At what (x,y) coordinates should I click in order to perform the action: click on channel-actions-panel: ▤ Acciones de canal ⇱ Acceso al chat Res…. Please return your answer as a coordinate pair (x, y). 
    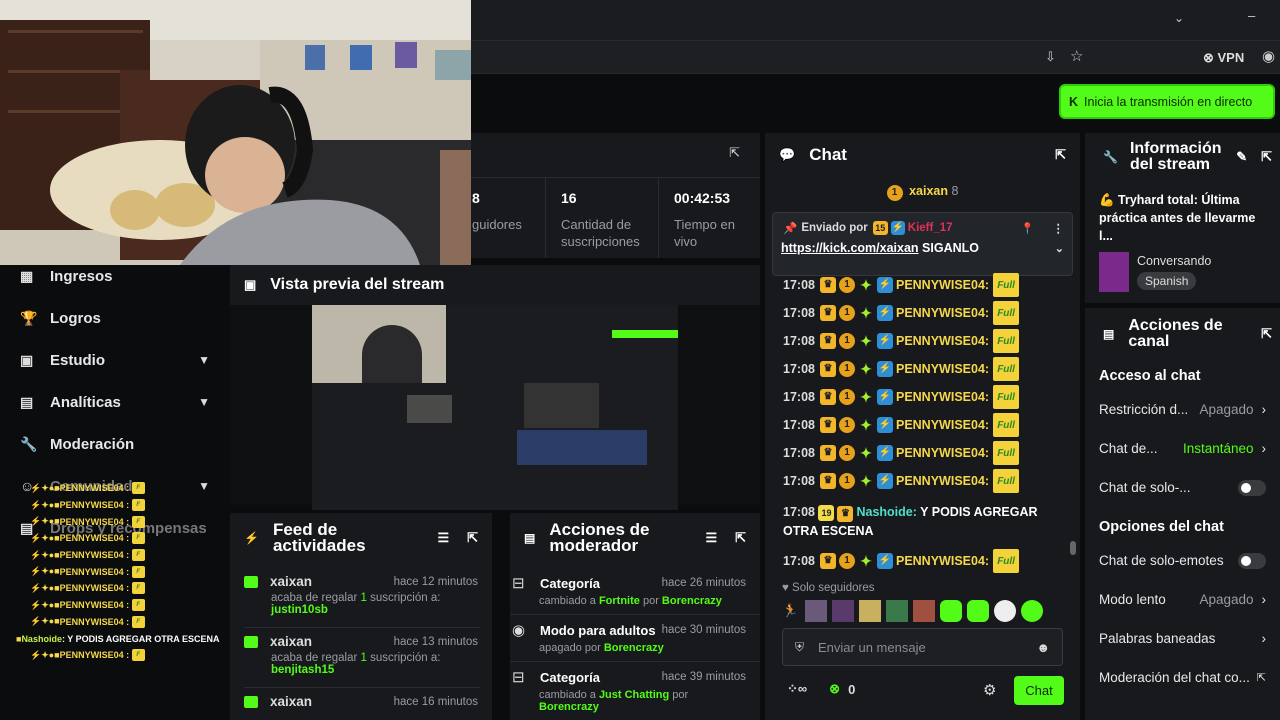
    Looking at the image, I should click on (1182, 514).